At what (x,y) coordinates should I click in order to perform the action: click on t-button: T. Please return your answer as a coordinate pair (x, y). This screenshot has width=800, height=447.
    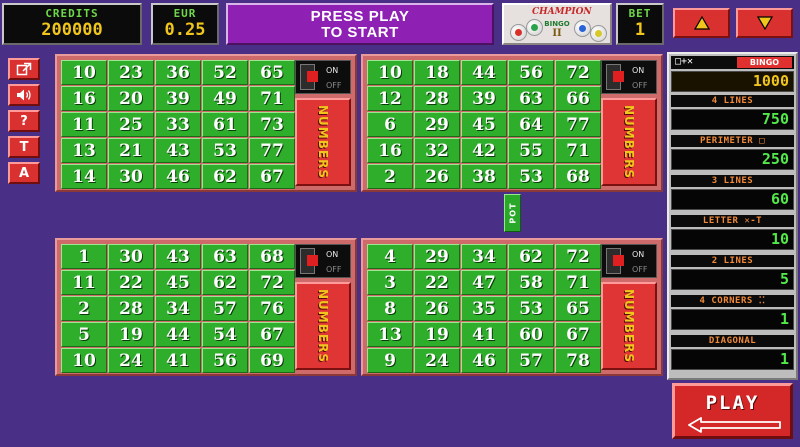
    Looking at the image, I should click on (24, 147).